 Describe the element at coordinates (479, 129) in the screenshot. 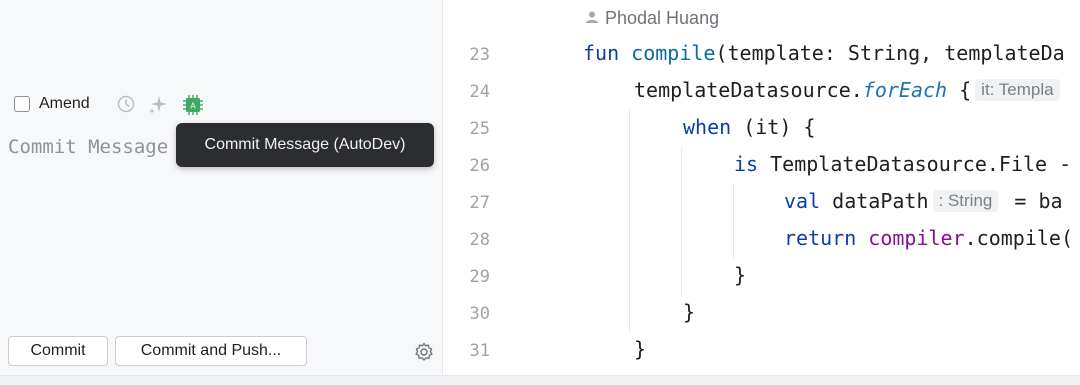

I see `line-number: 25` at that location.